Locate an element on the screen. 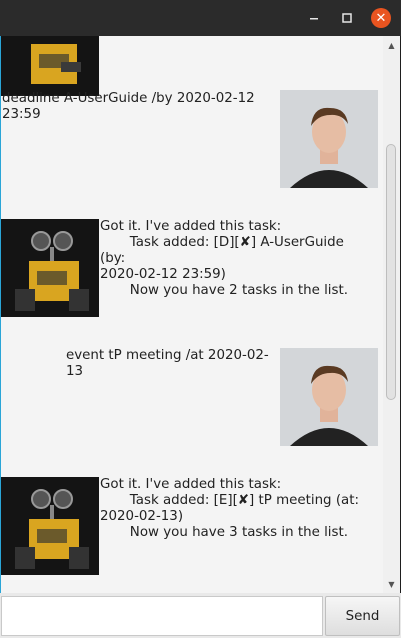 This screenshot has height=638, width=401. close-icon: ✕ is located at coordinates (381, 18).